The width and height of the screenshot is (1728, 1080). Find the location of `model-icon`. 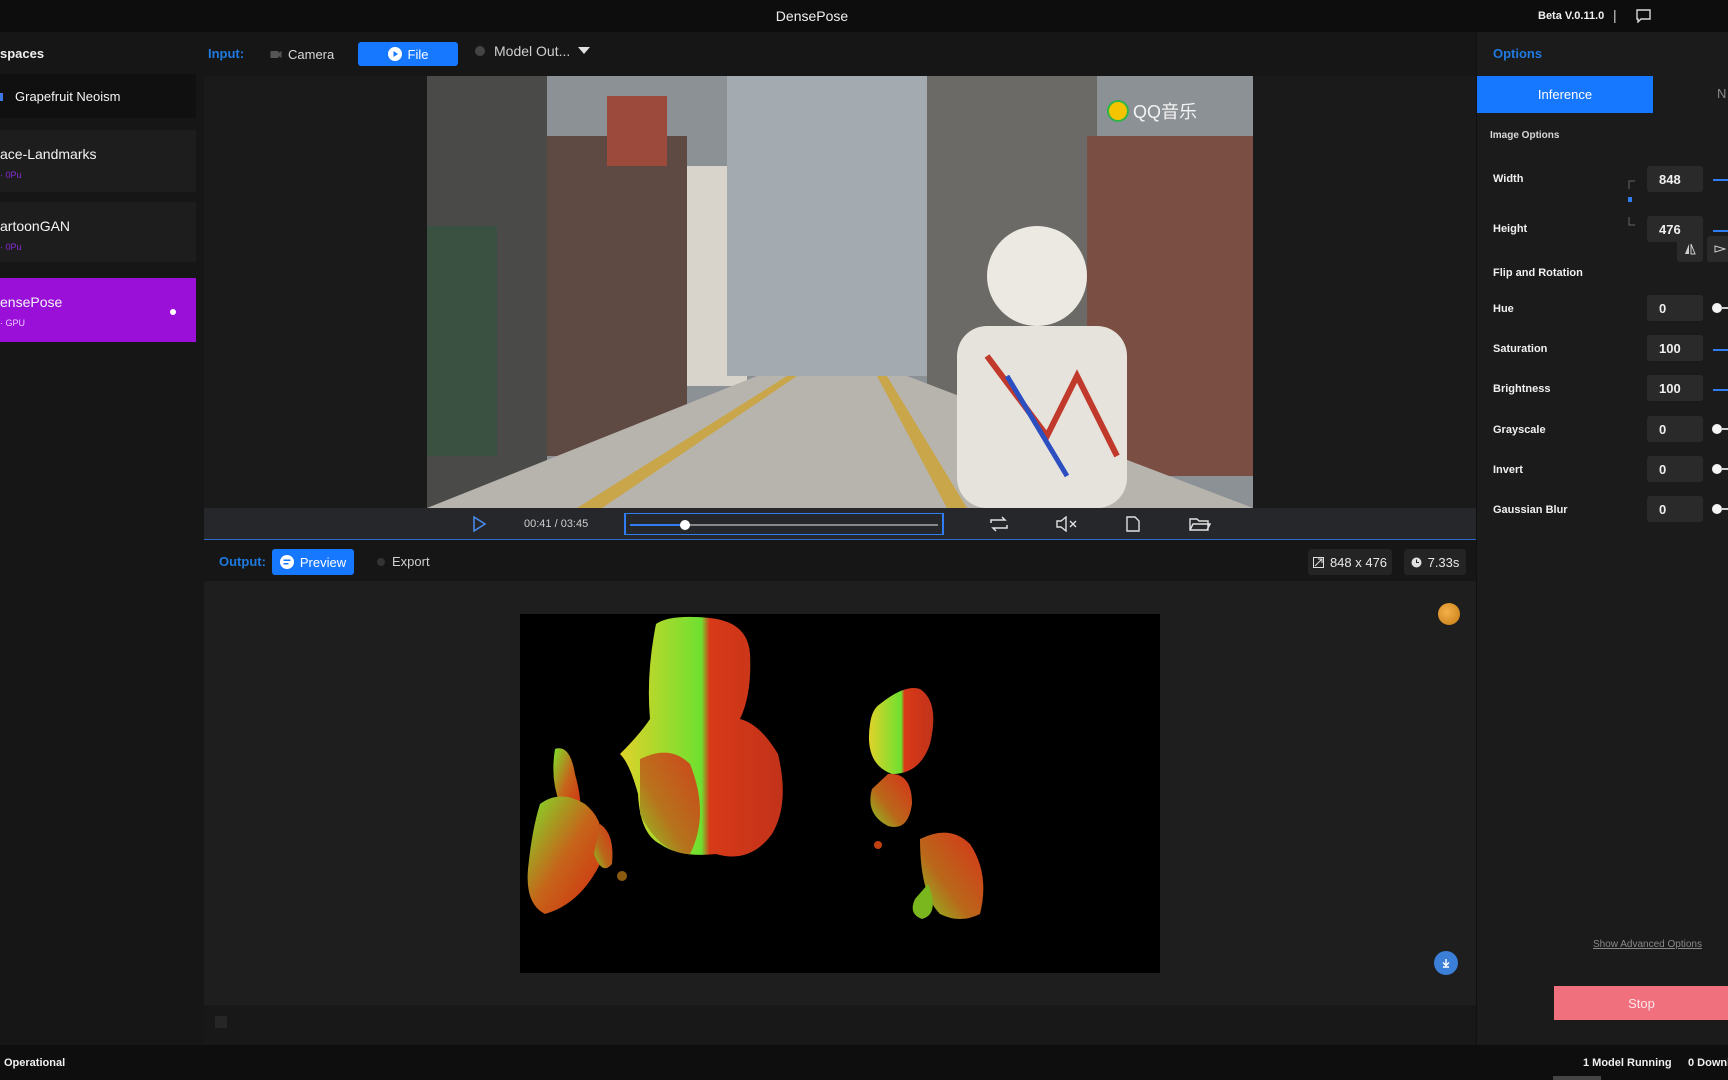

model-icon is located at coordinates (480, 51).